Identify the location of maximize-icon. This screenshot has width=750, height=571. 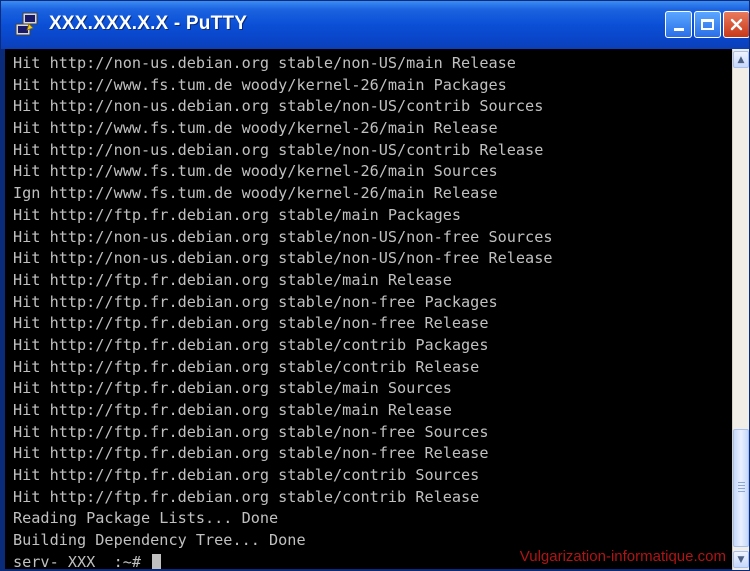
(707, 24).